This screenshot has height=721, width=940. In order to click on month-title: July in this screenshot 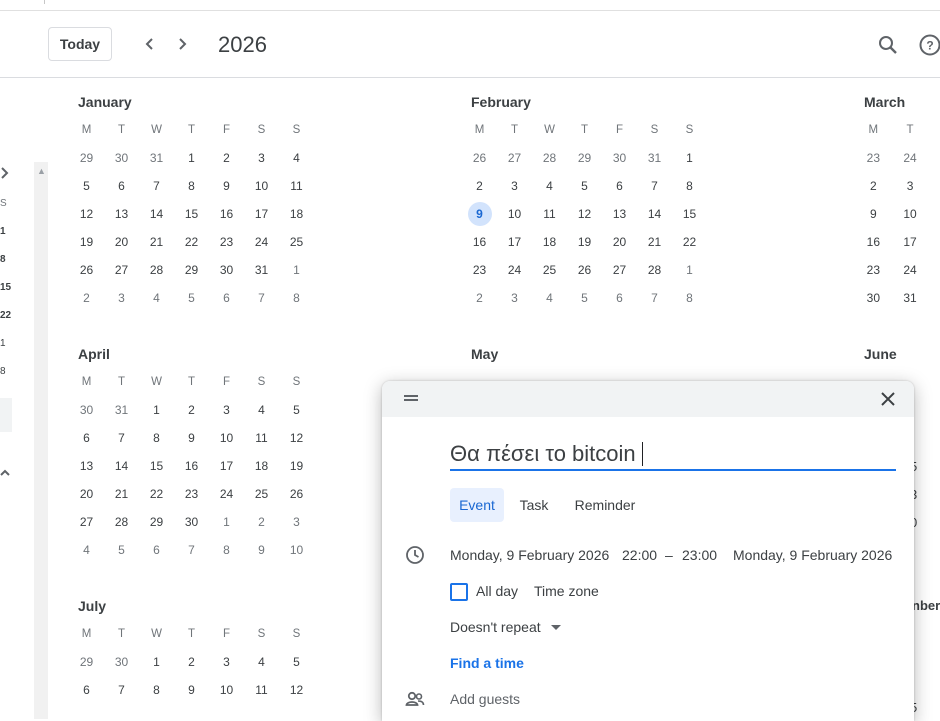, I will do `click(191, 608)`.